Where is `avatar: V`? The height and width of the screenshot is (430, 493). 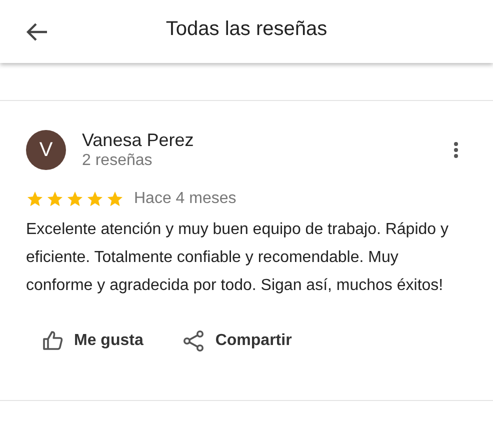 avatar: V is located at coordinates (46, 150).